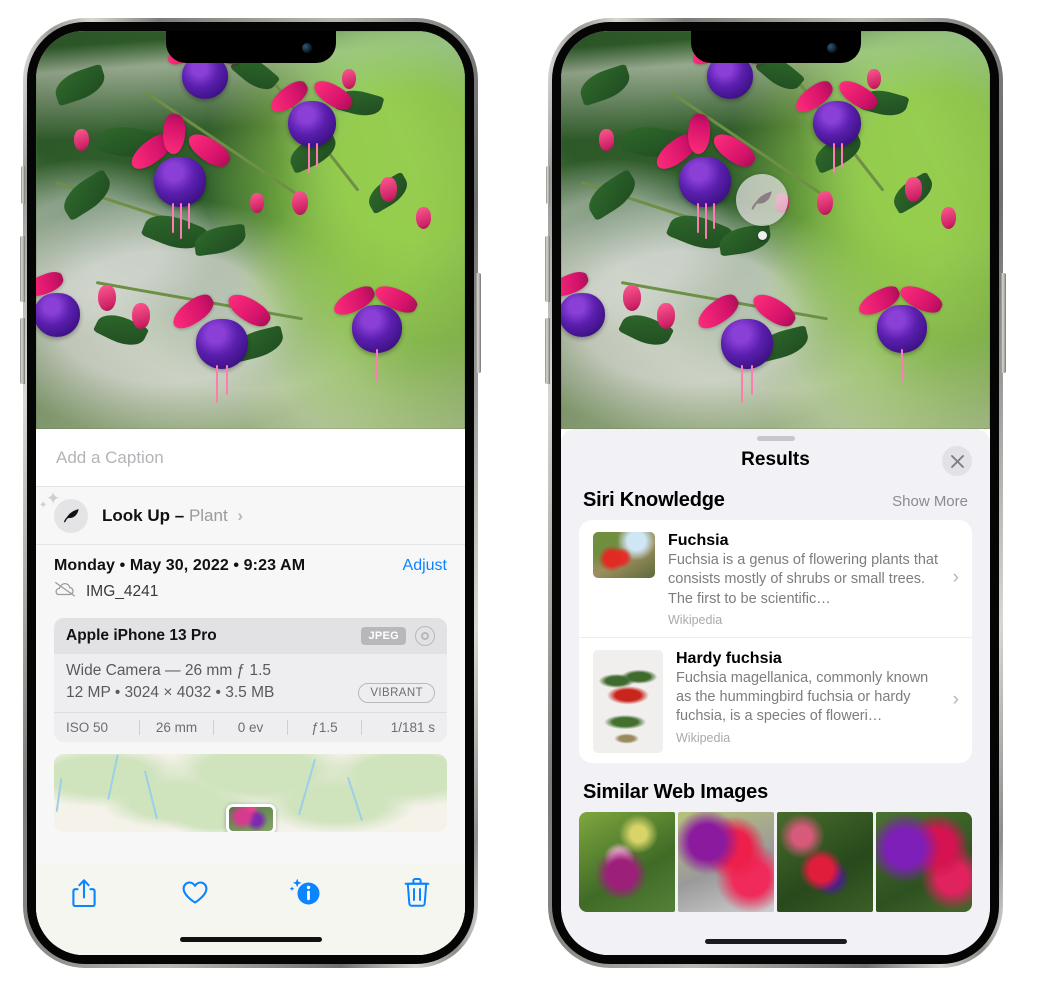  I want to click on favorite-button, so click(195, 897).